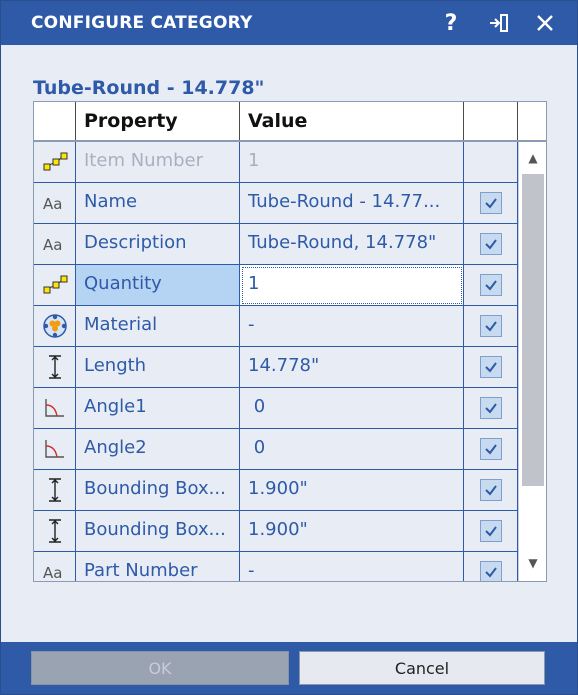  I want to click on property-name: Length, so click(158, 367).